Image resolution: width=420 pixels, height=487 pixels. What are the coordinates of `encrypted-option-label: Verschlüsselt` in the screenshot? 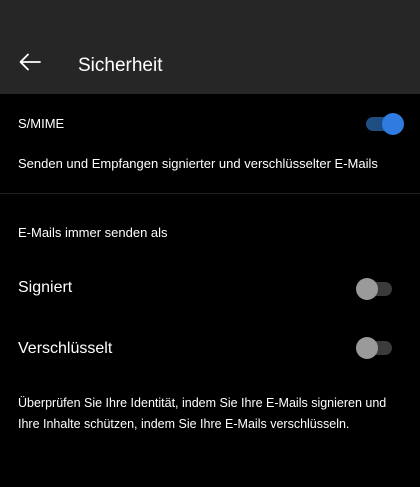 It's located at (65, 349).